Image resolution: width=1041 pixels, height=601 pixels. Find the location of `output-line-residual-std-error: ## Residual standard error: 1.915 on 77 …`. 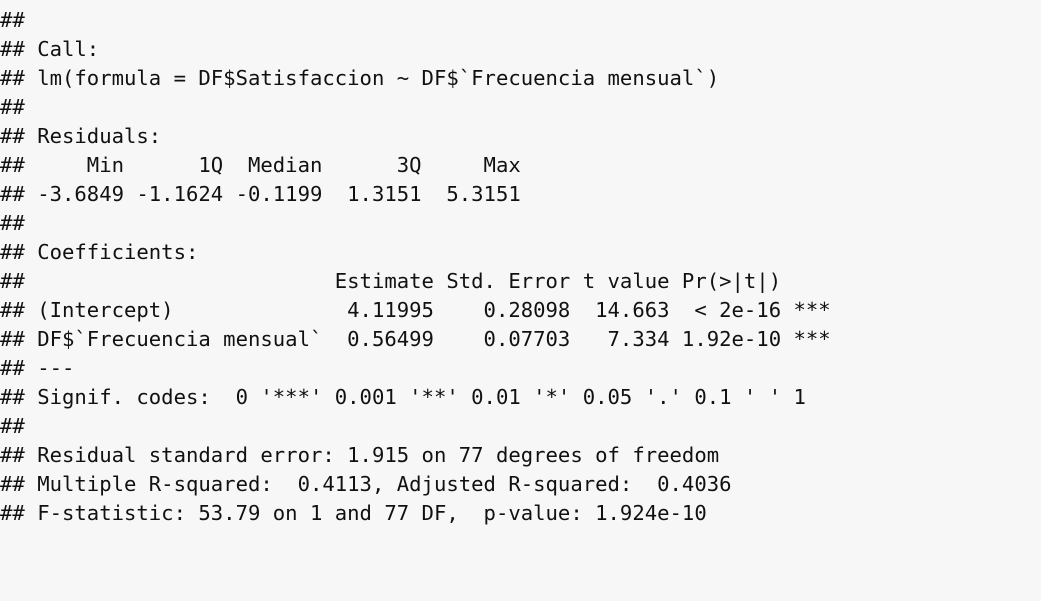

output-line-residual-std-error: ## Residual standard error: 1.915 on 77 … is located at coordinates (360, 455).